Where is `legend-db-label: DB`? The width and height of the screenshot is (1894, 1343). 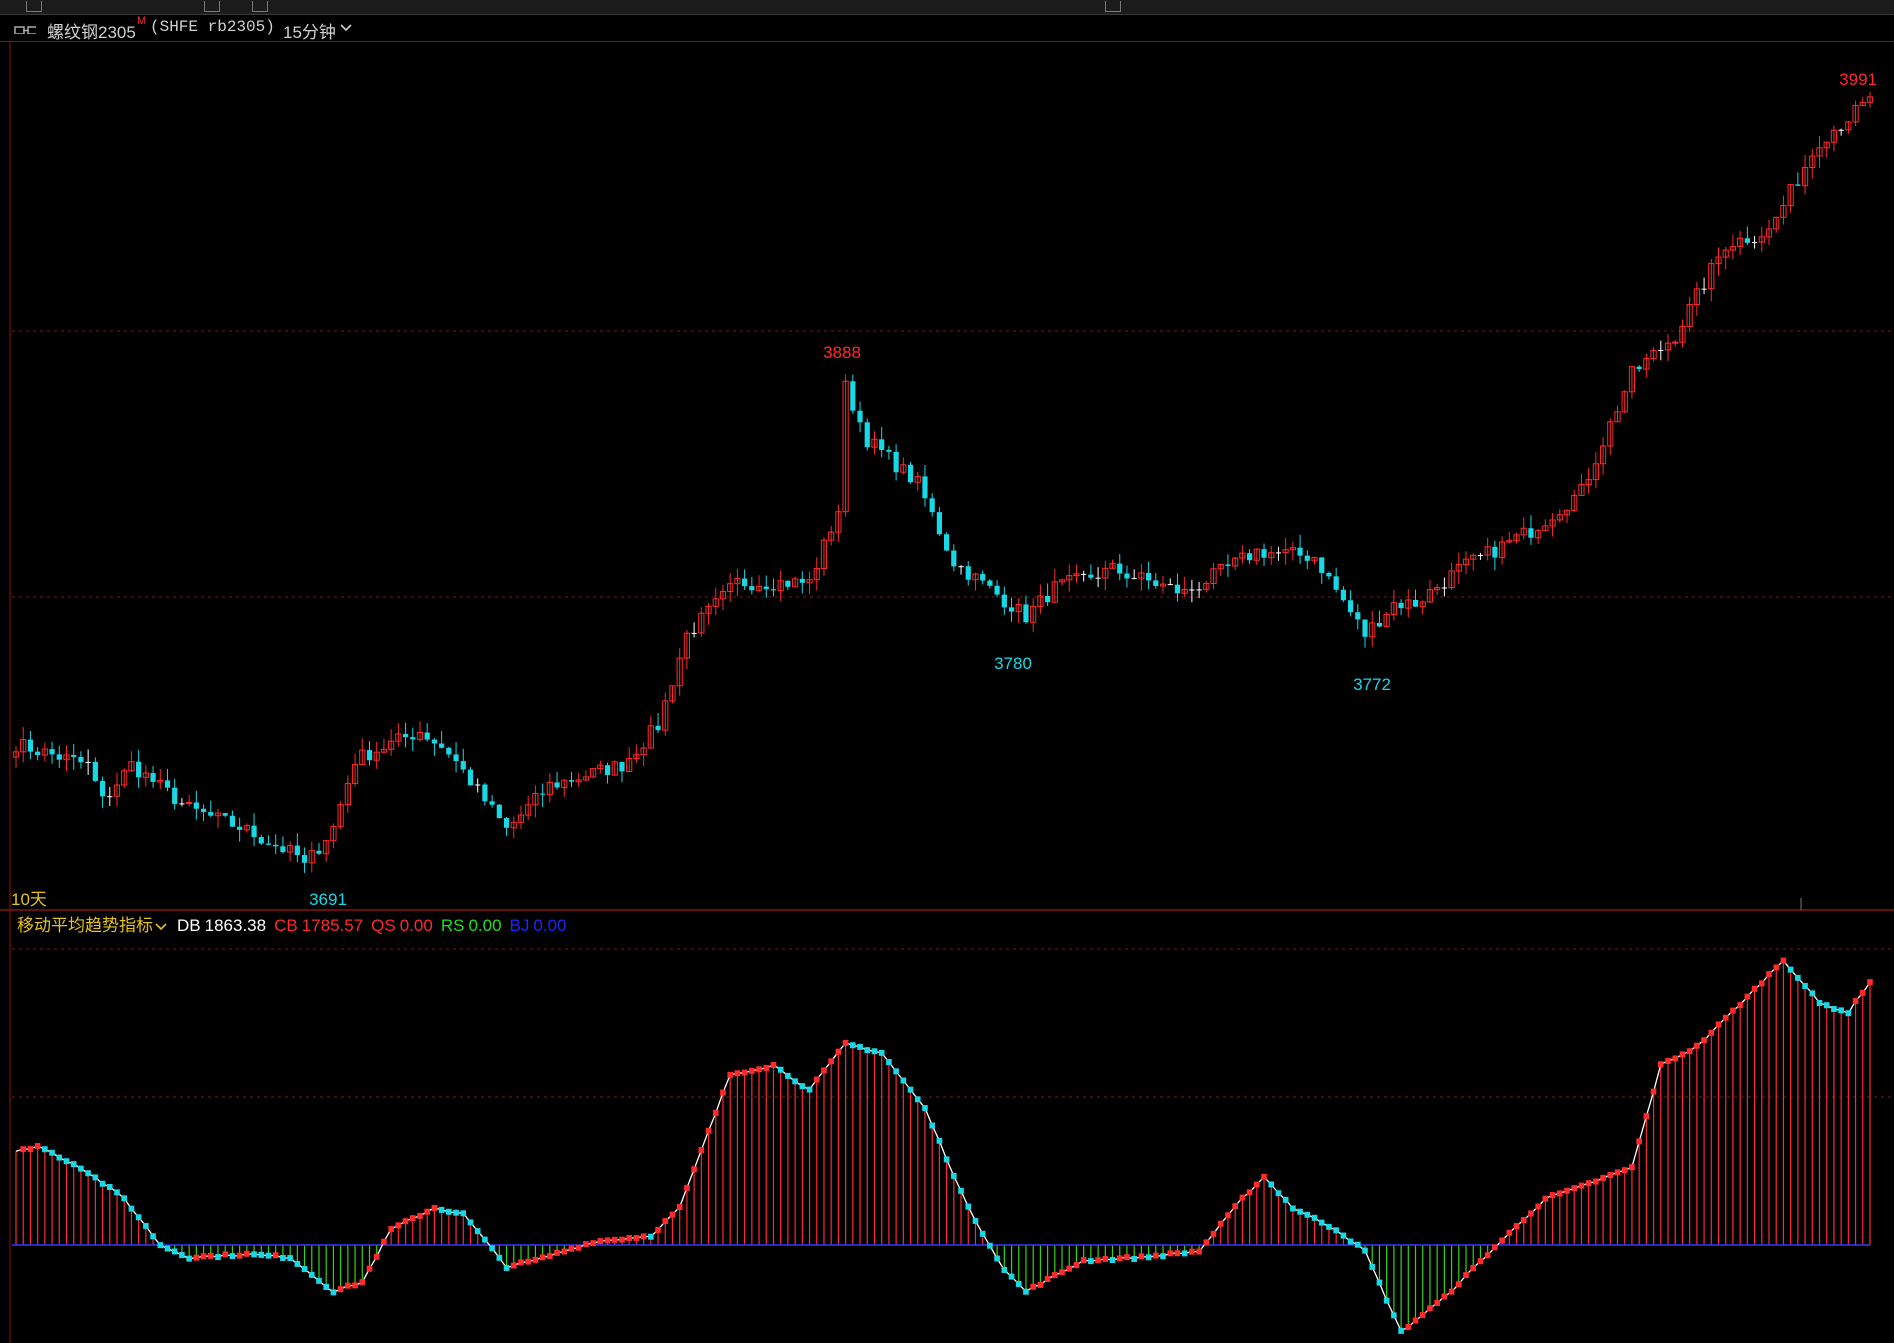 legend-db-label: DB is located at coordinates (189, 925).